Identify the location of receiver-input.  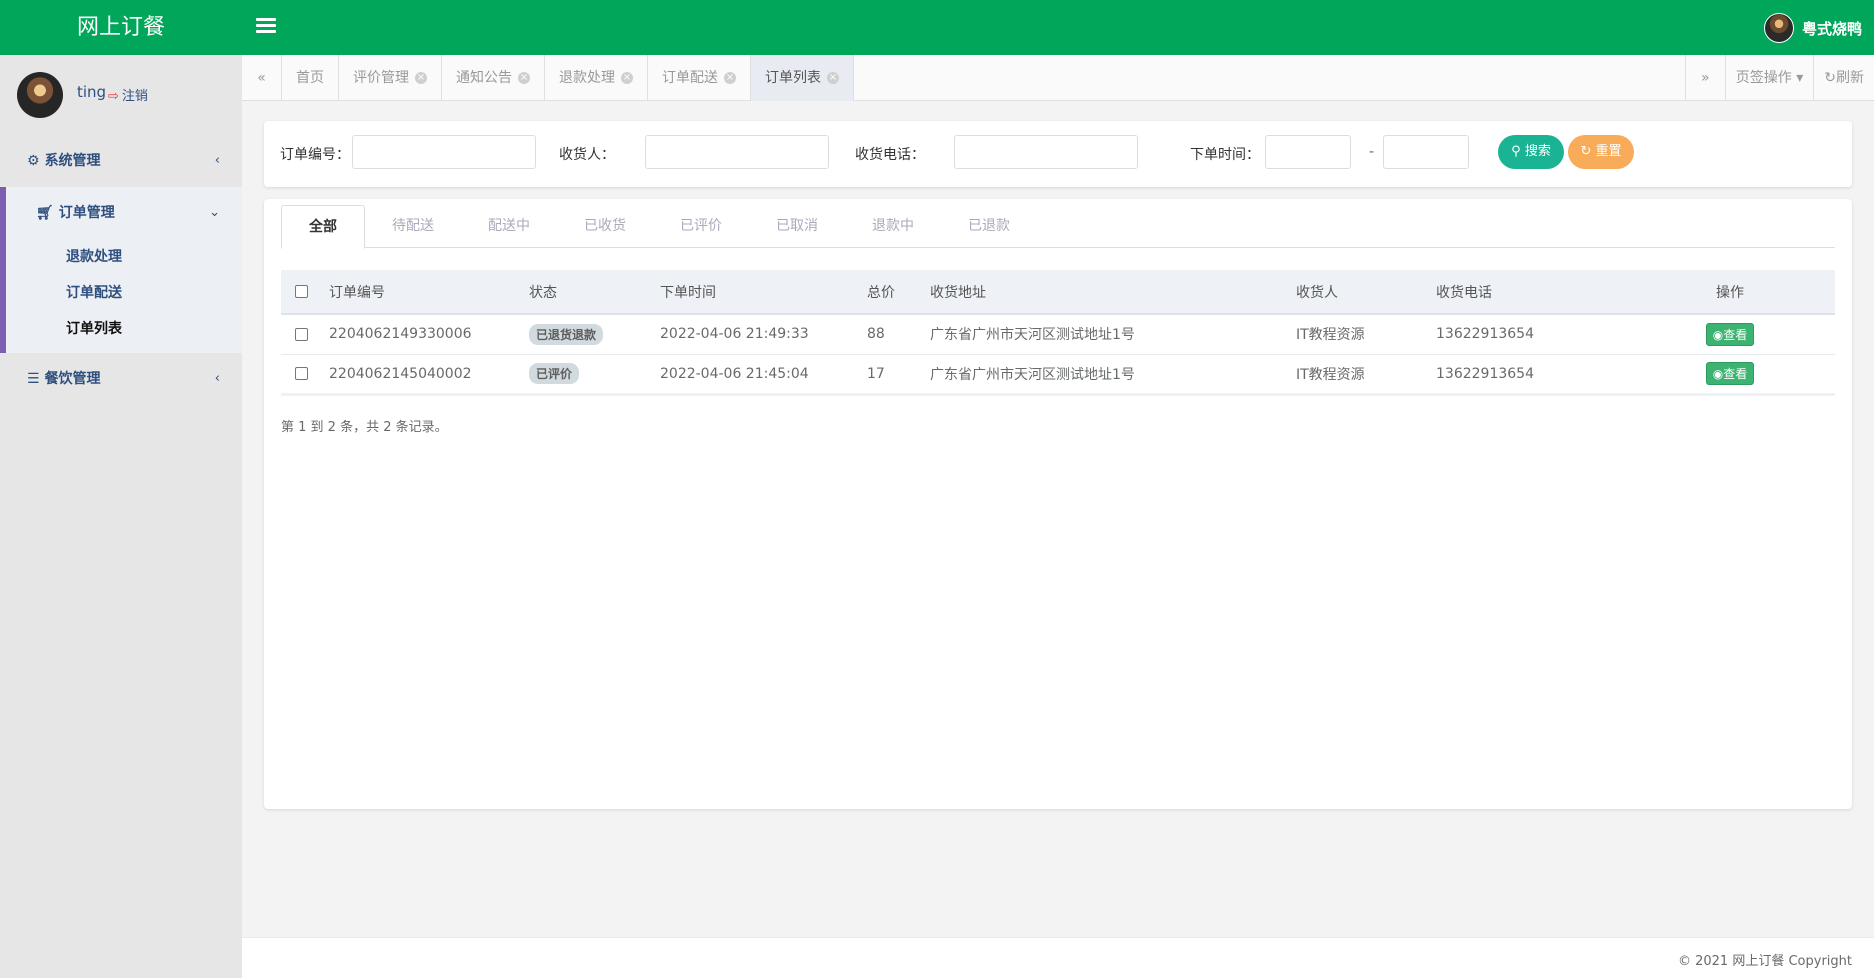
(737, 152).